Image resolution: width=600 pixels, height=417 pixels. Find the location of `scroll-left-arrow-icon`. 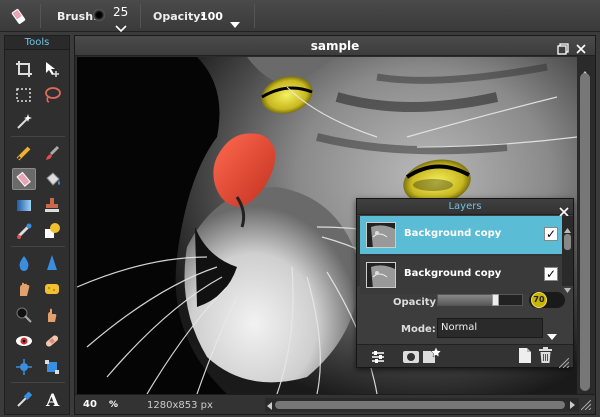

scroll-left-arrow-icon is located at coordinates (269, 406).